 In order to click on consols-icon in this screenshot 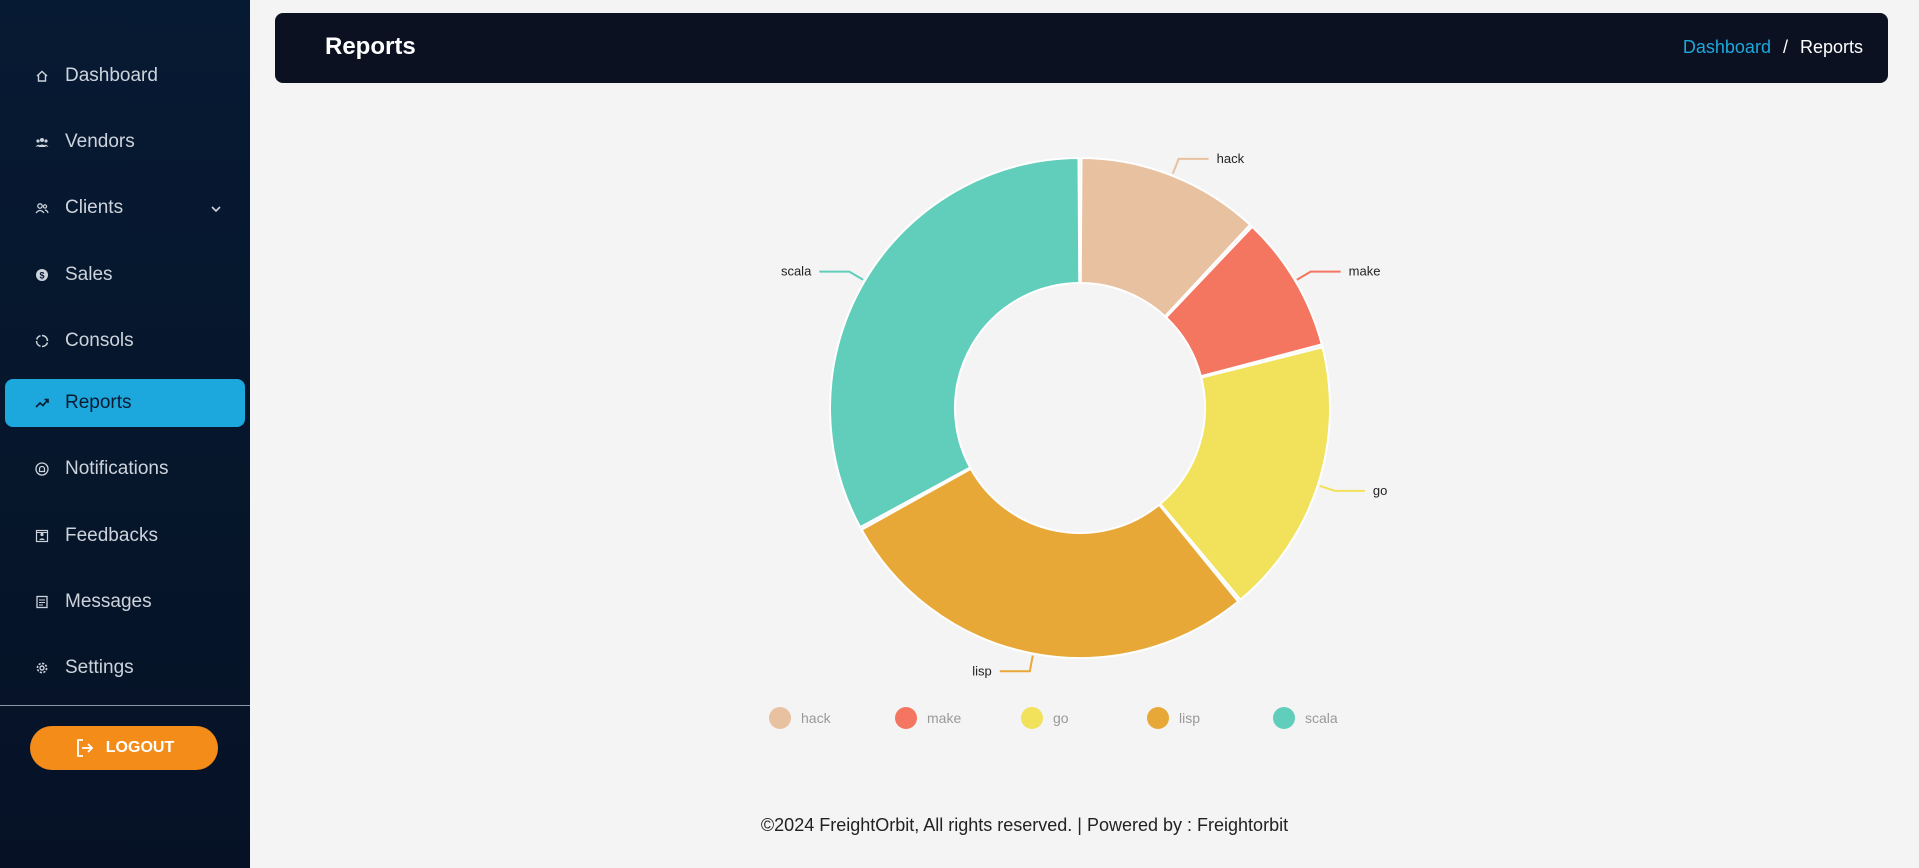, I will do `click(42, 341)`.